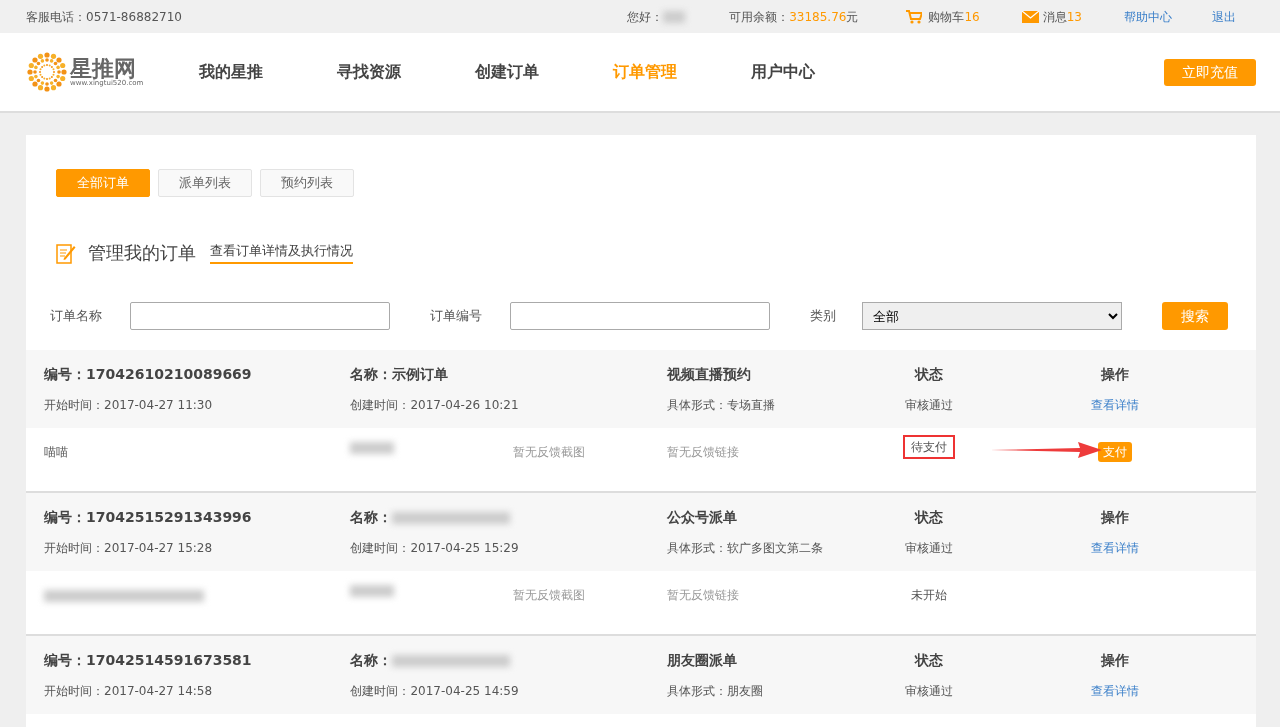  What do you see at coordinates (1148, 16) in the screenshot?
I see `help-link: 帮助中心` at bounding box center [1148, 16].